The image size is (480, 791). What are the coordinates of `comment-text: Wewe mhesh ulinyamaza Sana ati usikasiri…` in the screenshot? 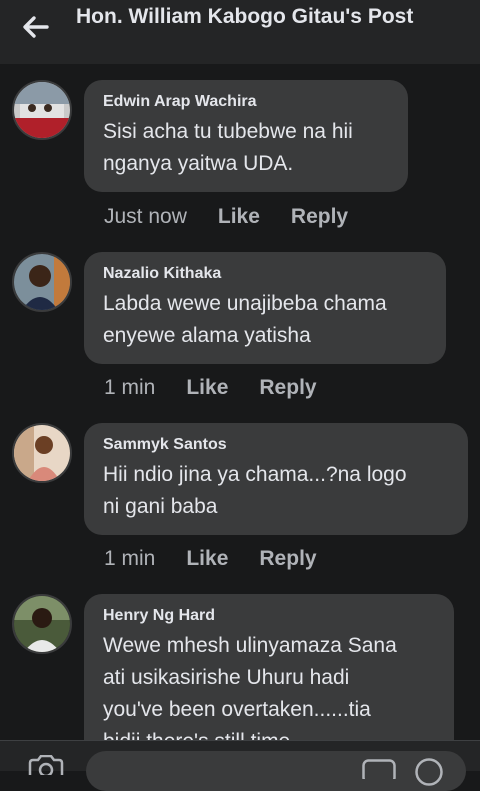 It's located at (250, 693).